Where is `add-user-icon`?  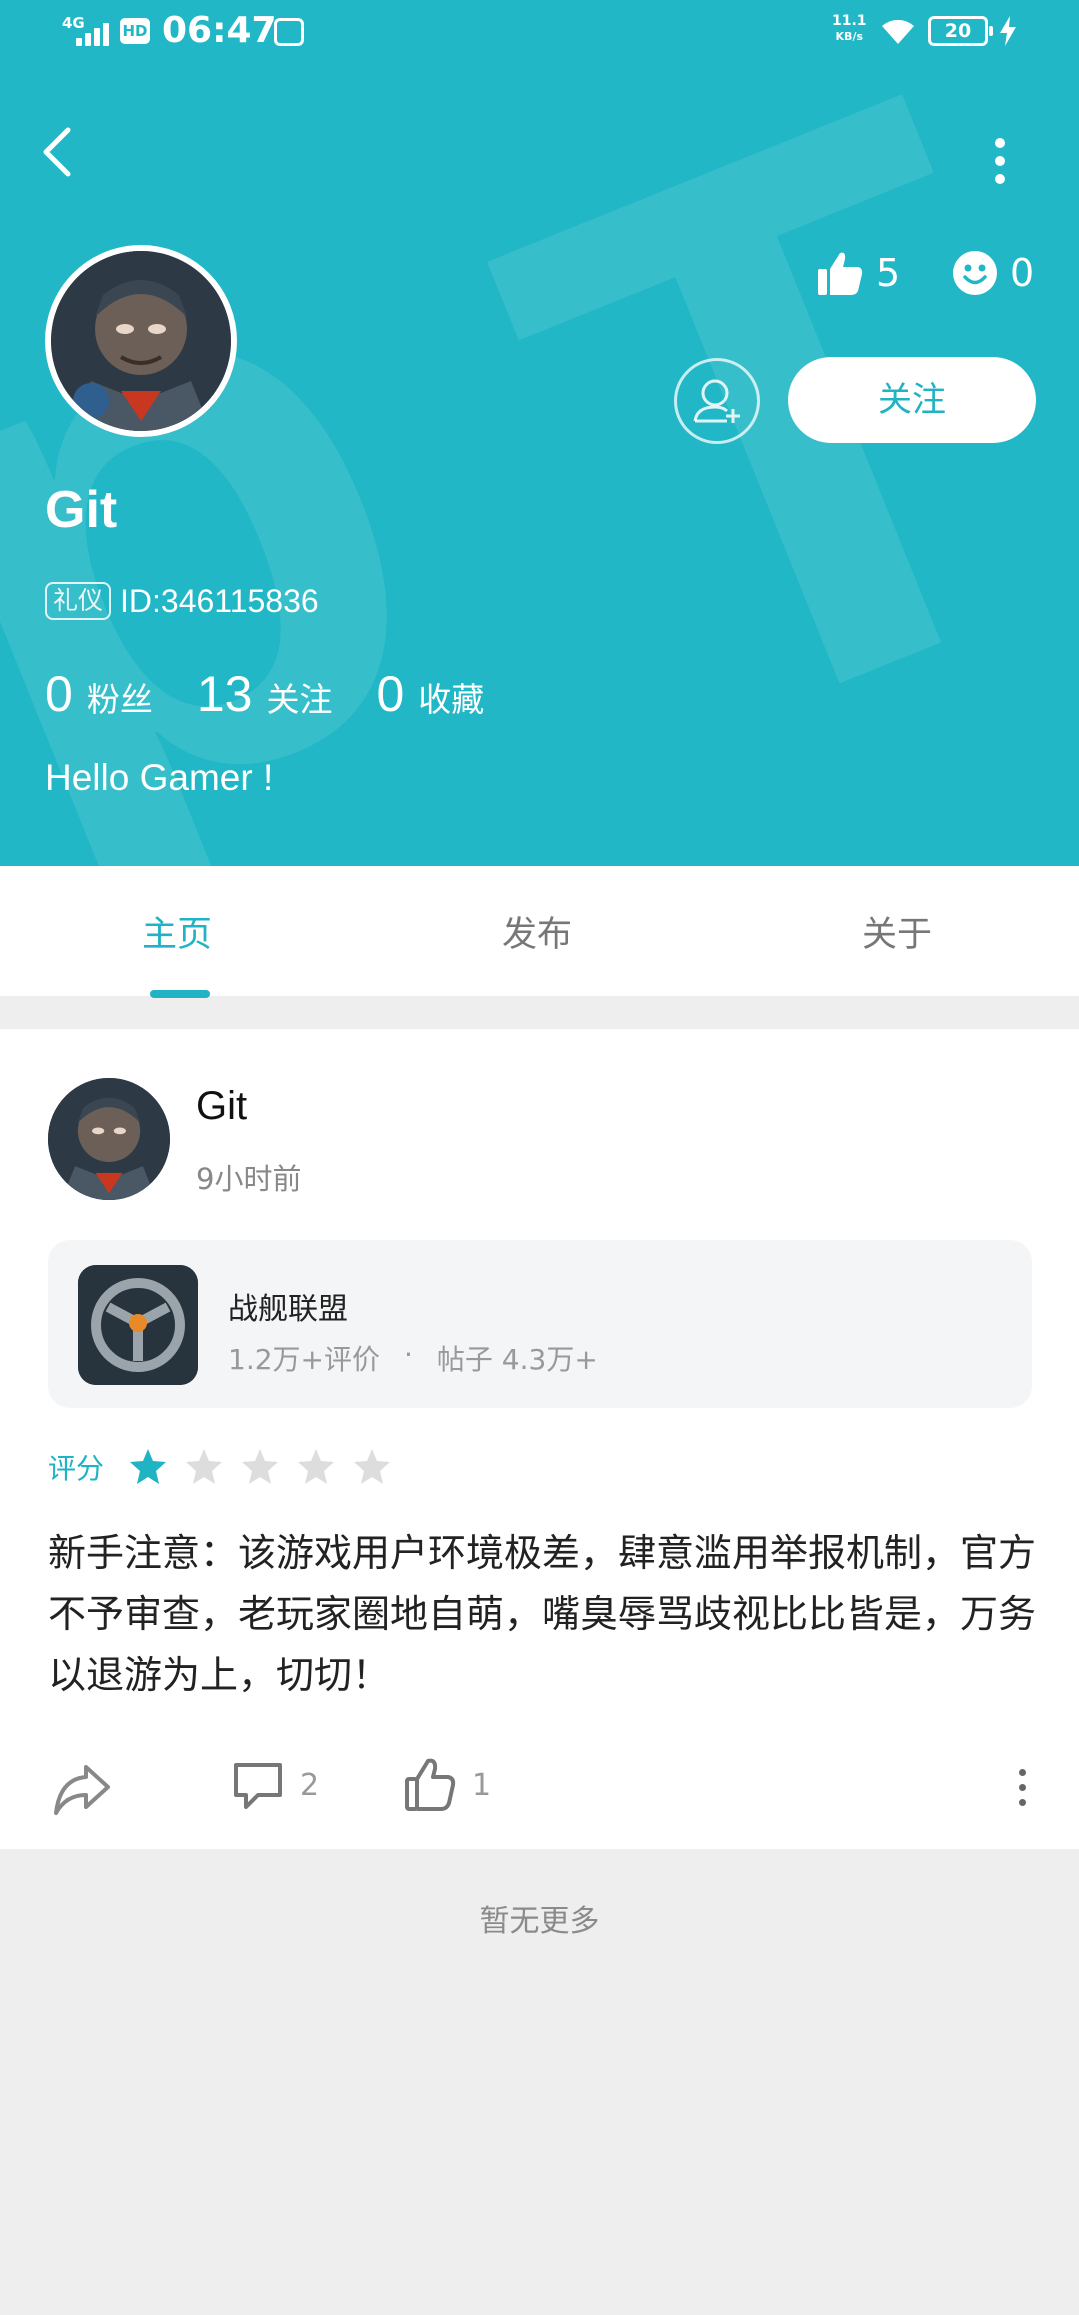 add-user-icon is located at coordinates (716, 401).